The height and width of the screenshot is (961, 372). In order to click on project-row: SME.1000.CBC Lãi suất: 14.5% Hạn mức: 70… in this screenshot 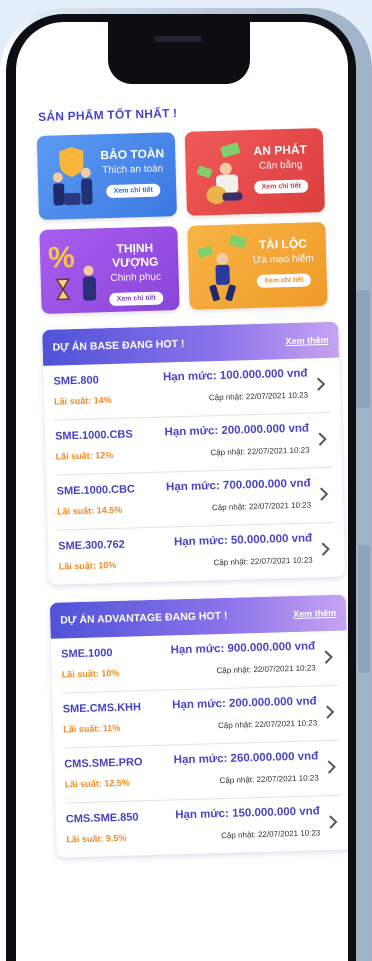, I will do `click(195, 499)`.